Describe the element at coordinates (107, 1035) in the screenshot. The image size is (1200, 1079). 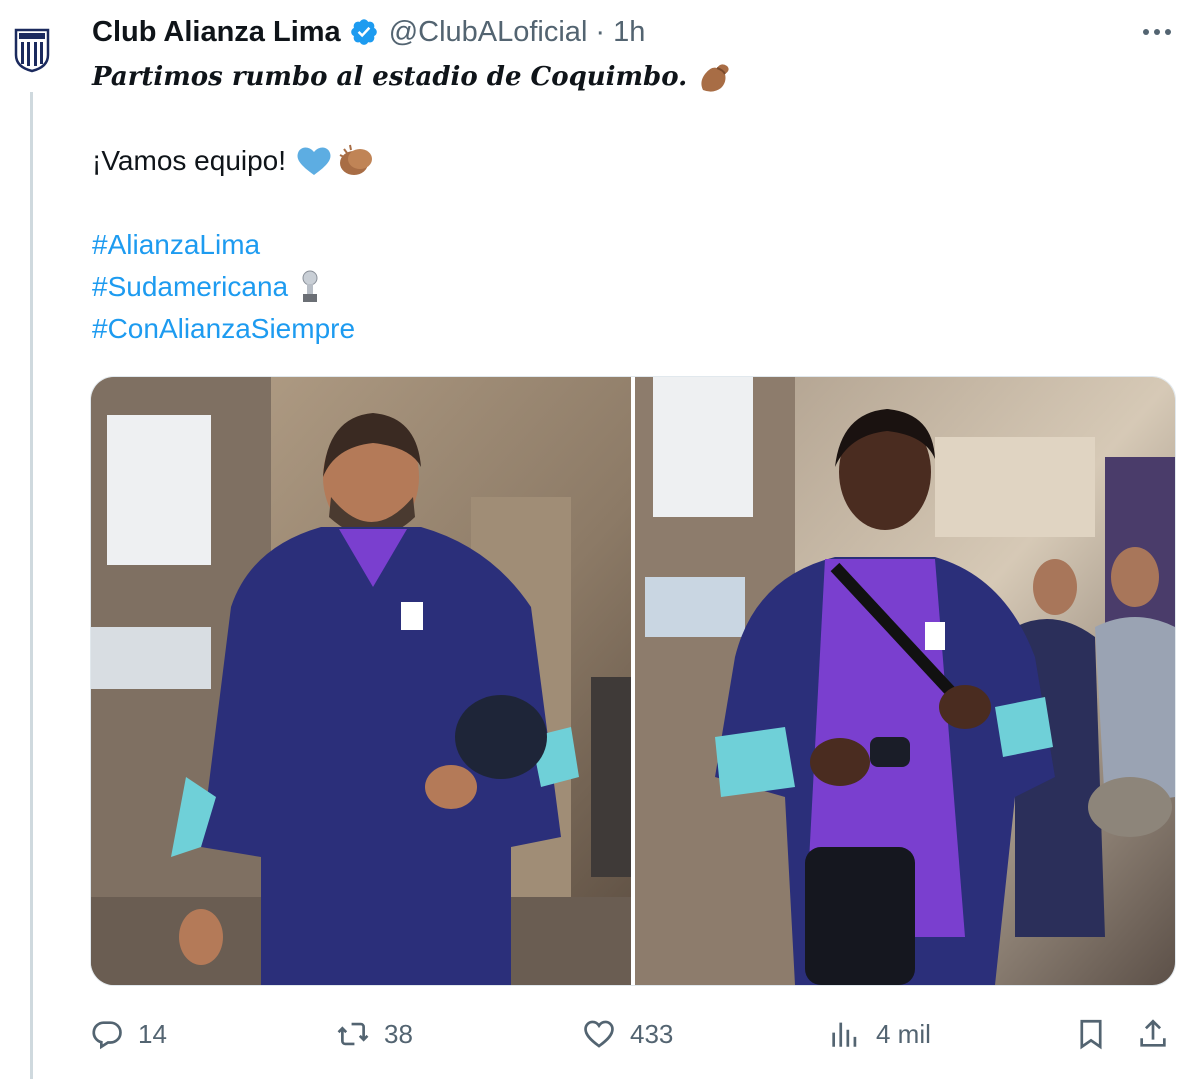
I see `reply-icon` at that location.